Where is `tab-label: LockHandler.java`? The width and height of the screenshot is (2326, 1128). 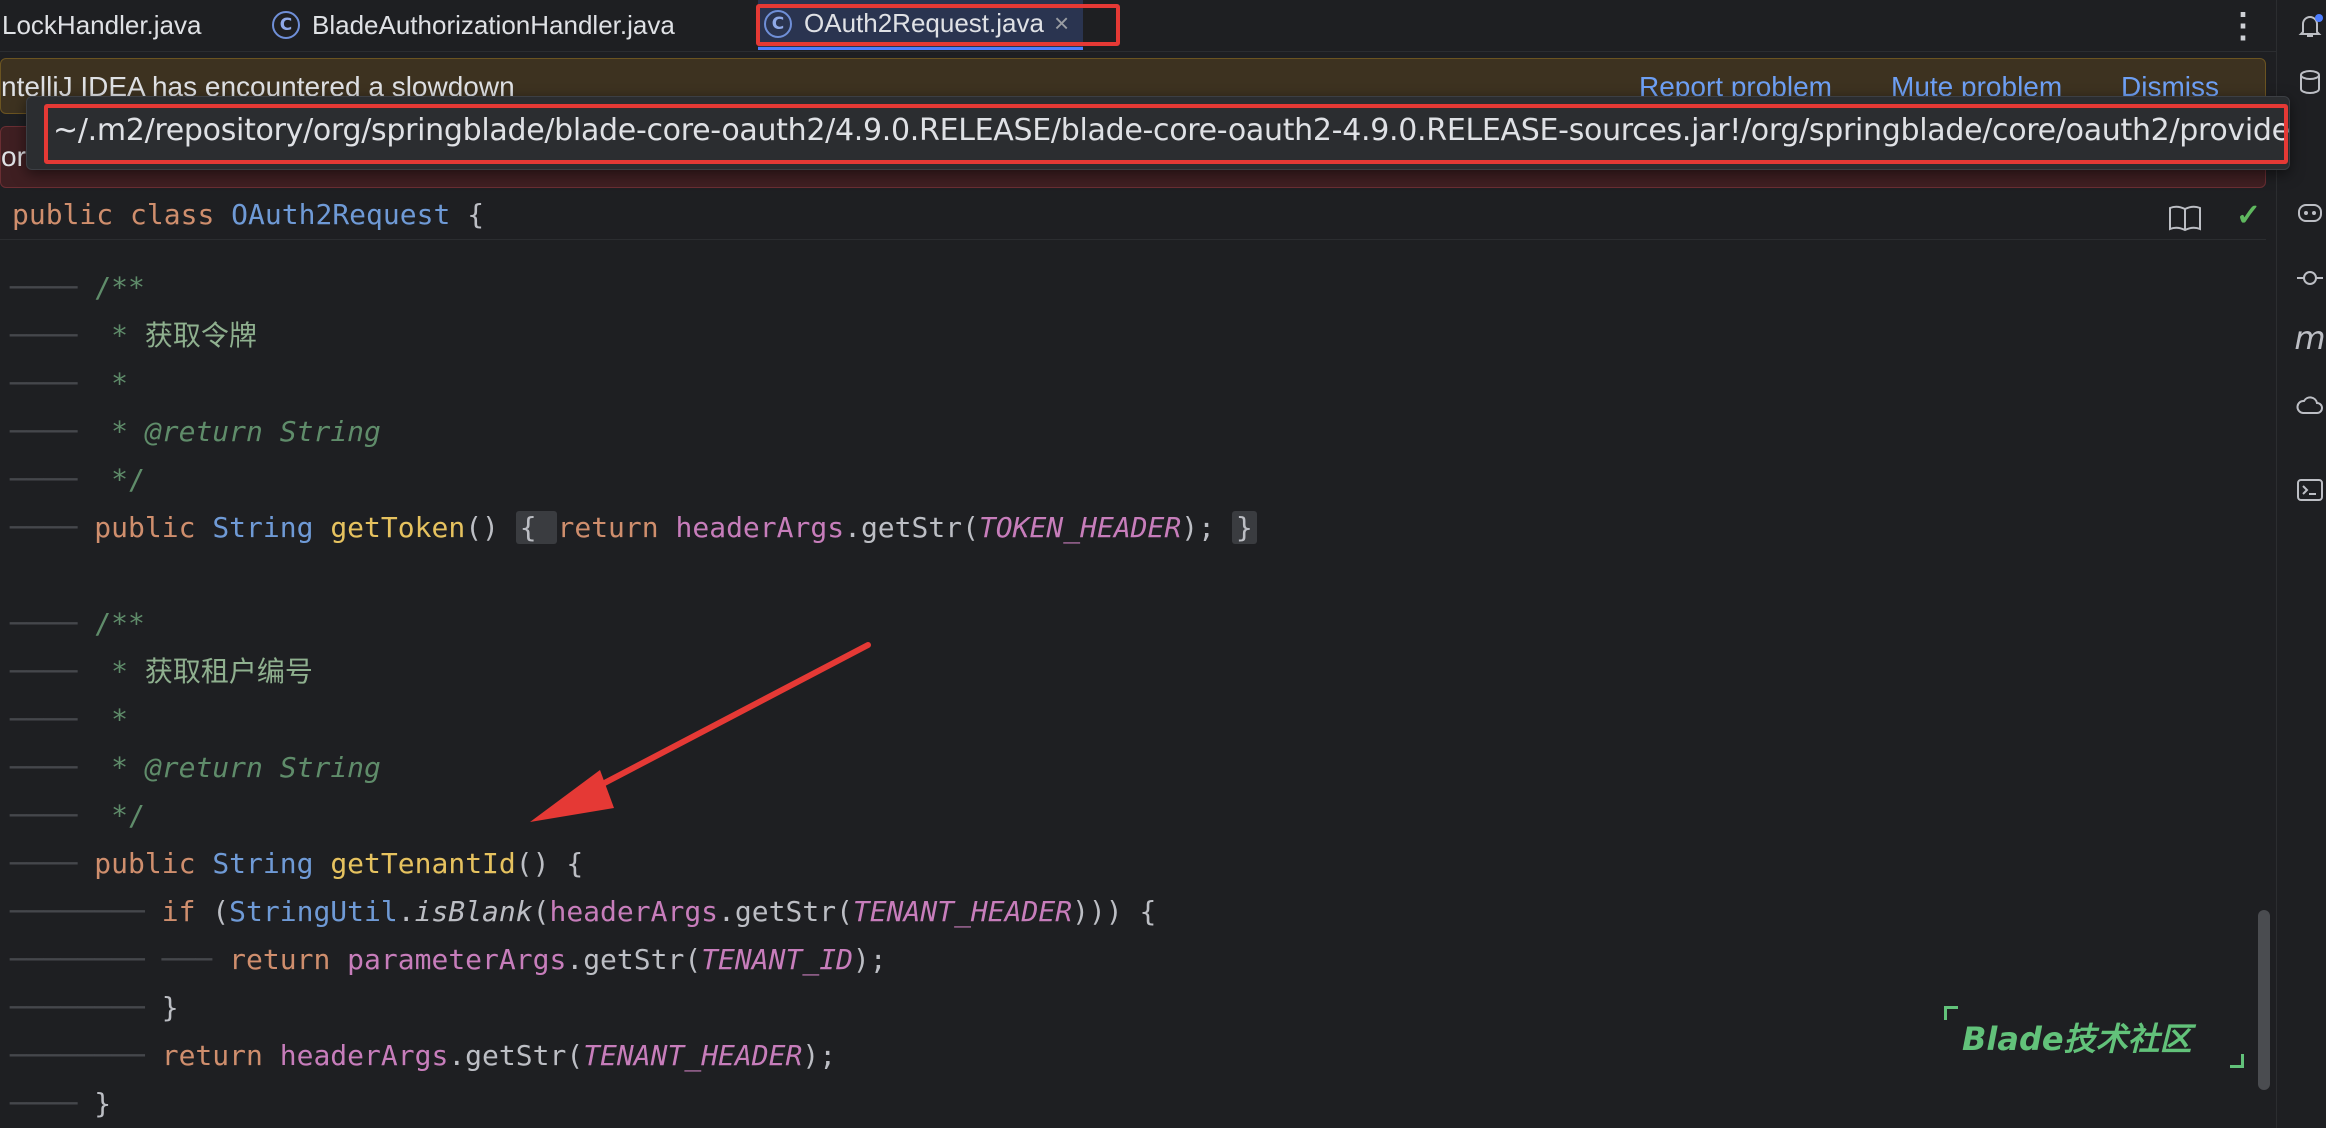
tab-label: LockHandler.java is located at coordinates (102, 24).